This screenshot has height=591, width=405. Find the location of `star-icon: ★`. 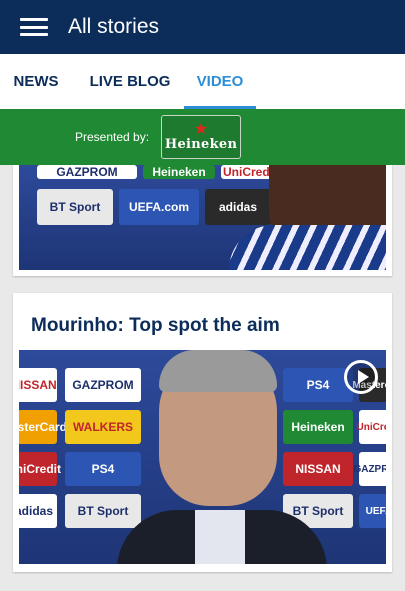

star-icon: ★ is located at coordinates (201, 129).